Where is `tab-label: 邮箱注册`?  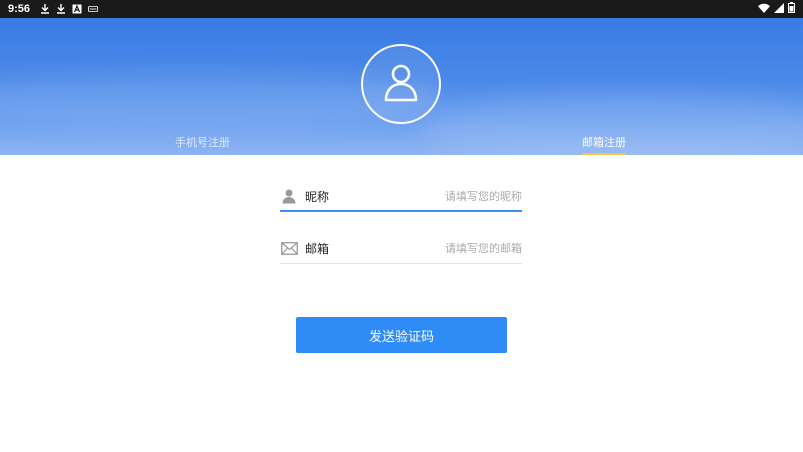 tab-label: 邮箱注册 is located at coordinates (604, 142).